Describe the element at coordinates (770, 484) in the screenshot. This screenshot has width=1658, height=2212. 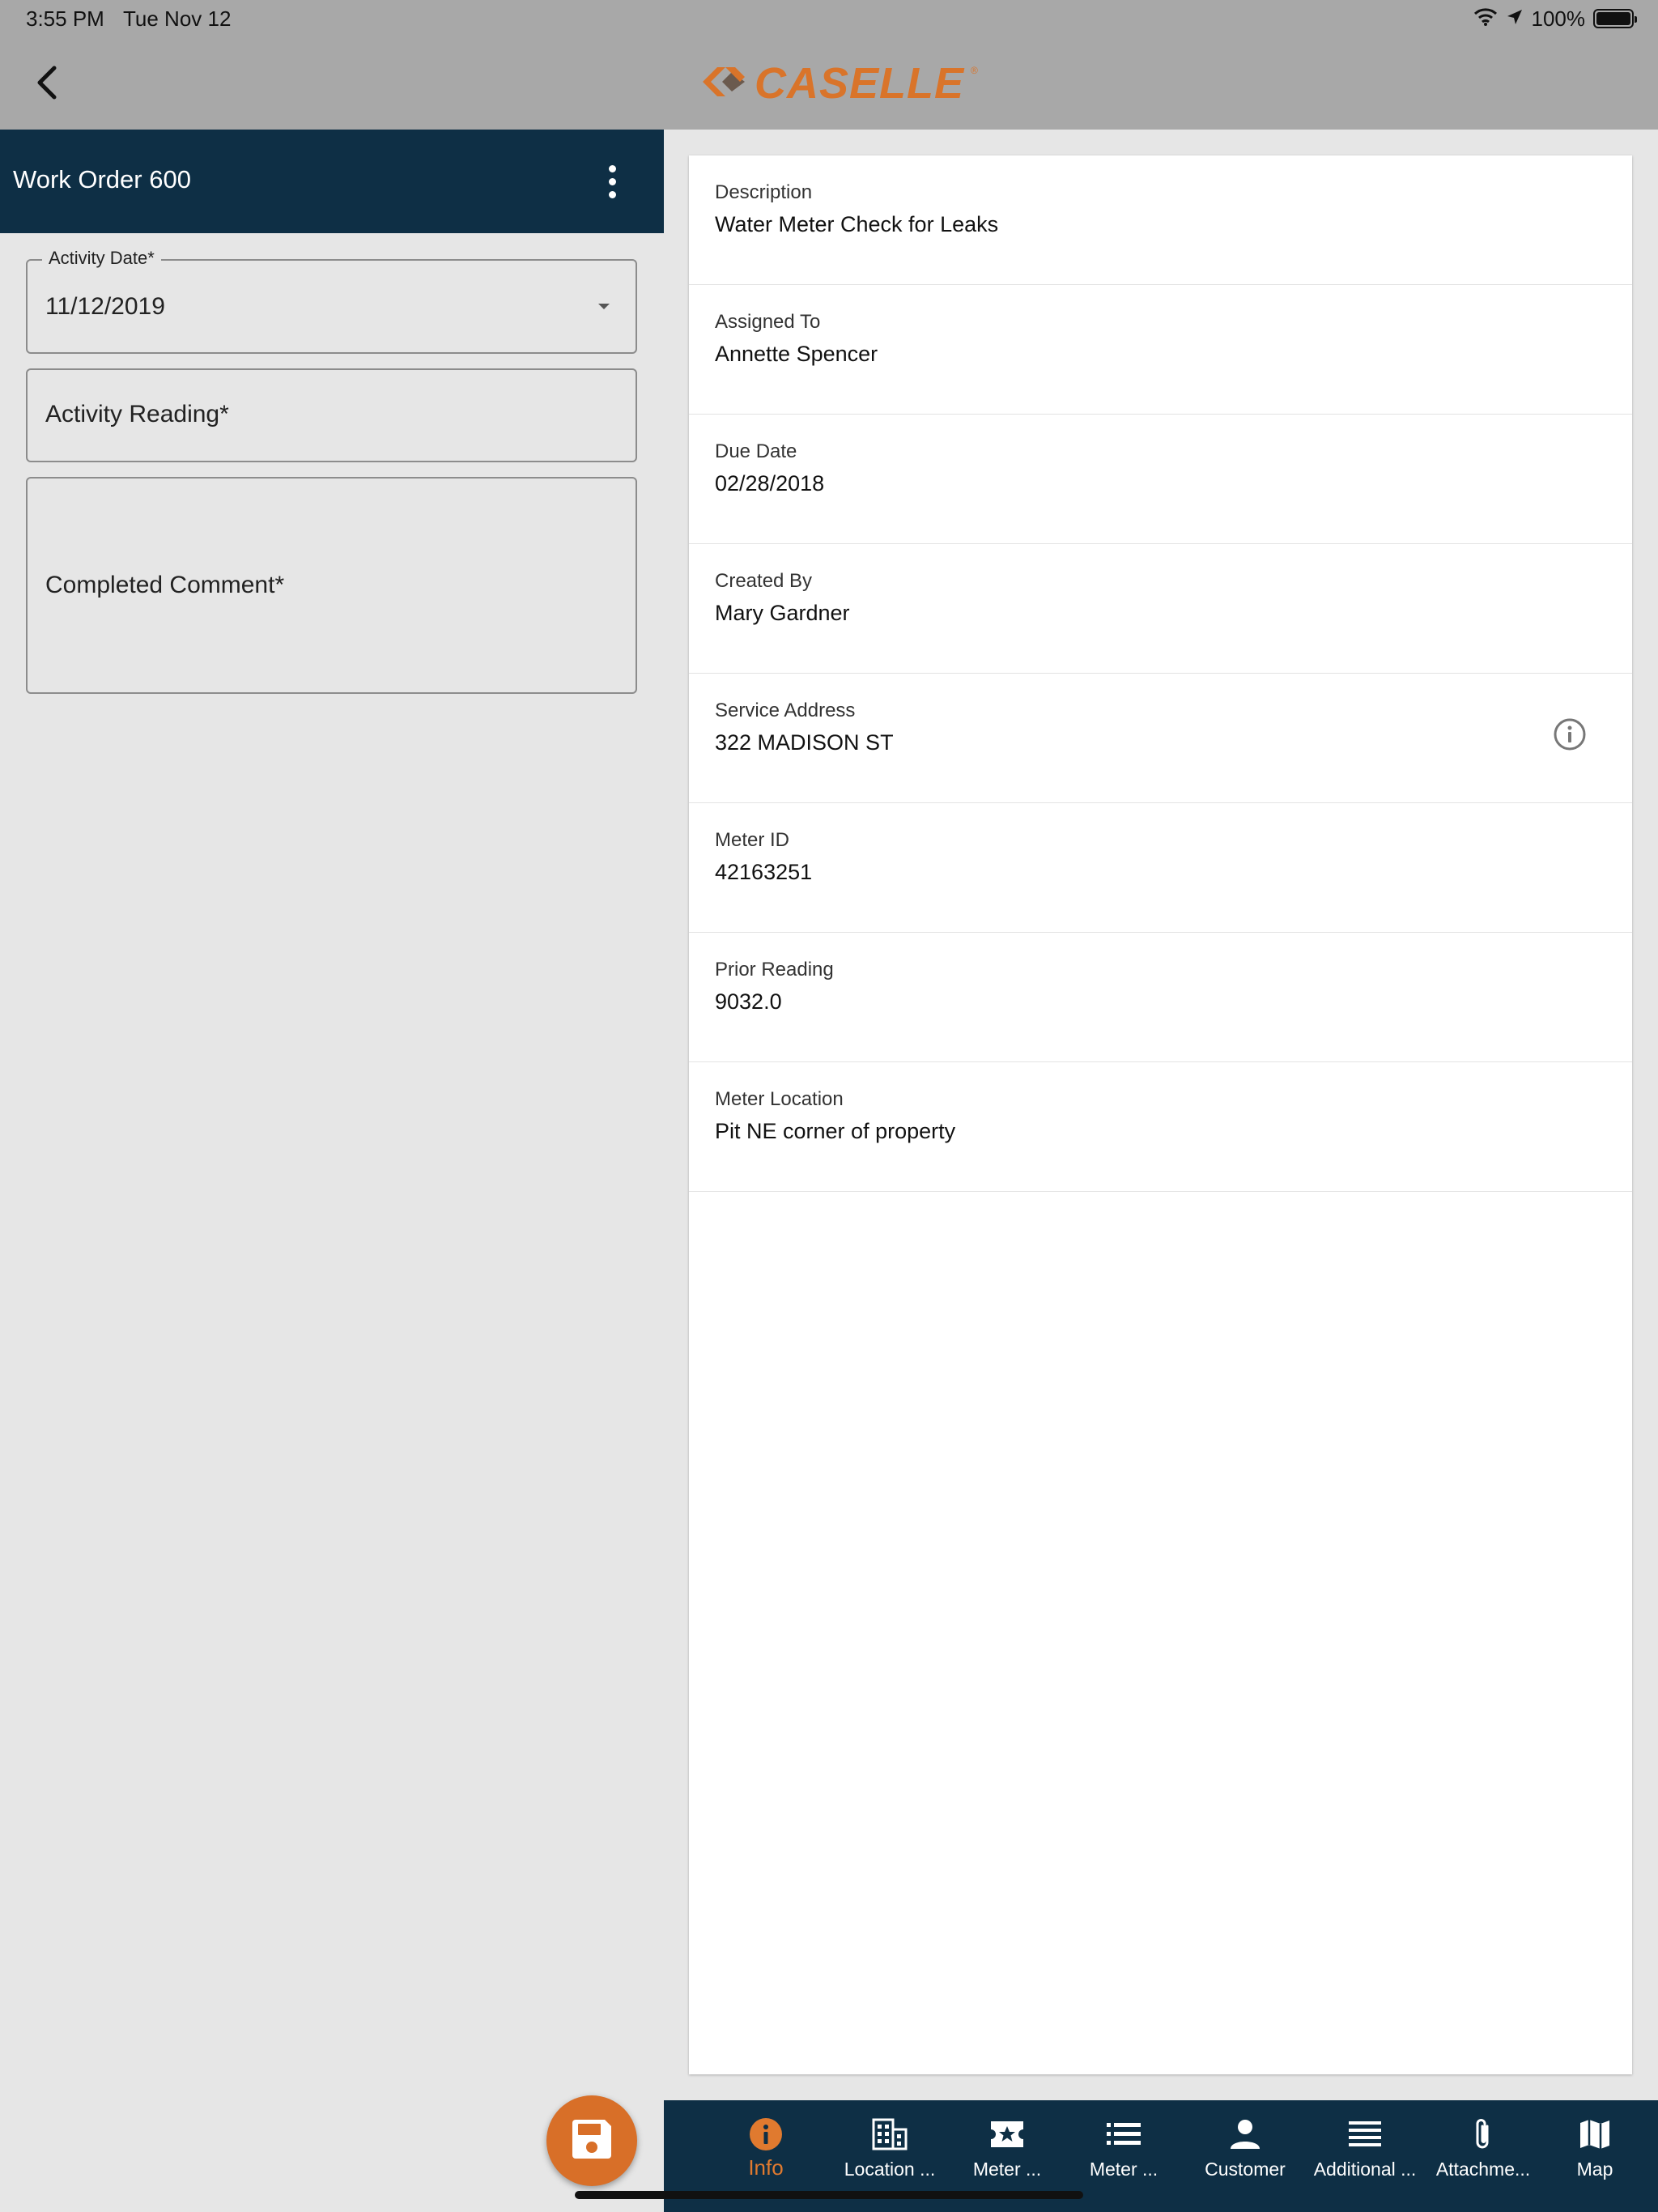
I see `detail-value: 02/28/2018` at that location.